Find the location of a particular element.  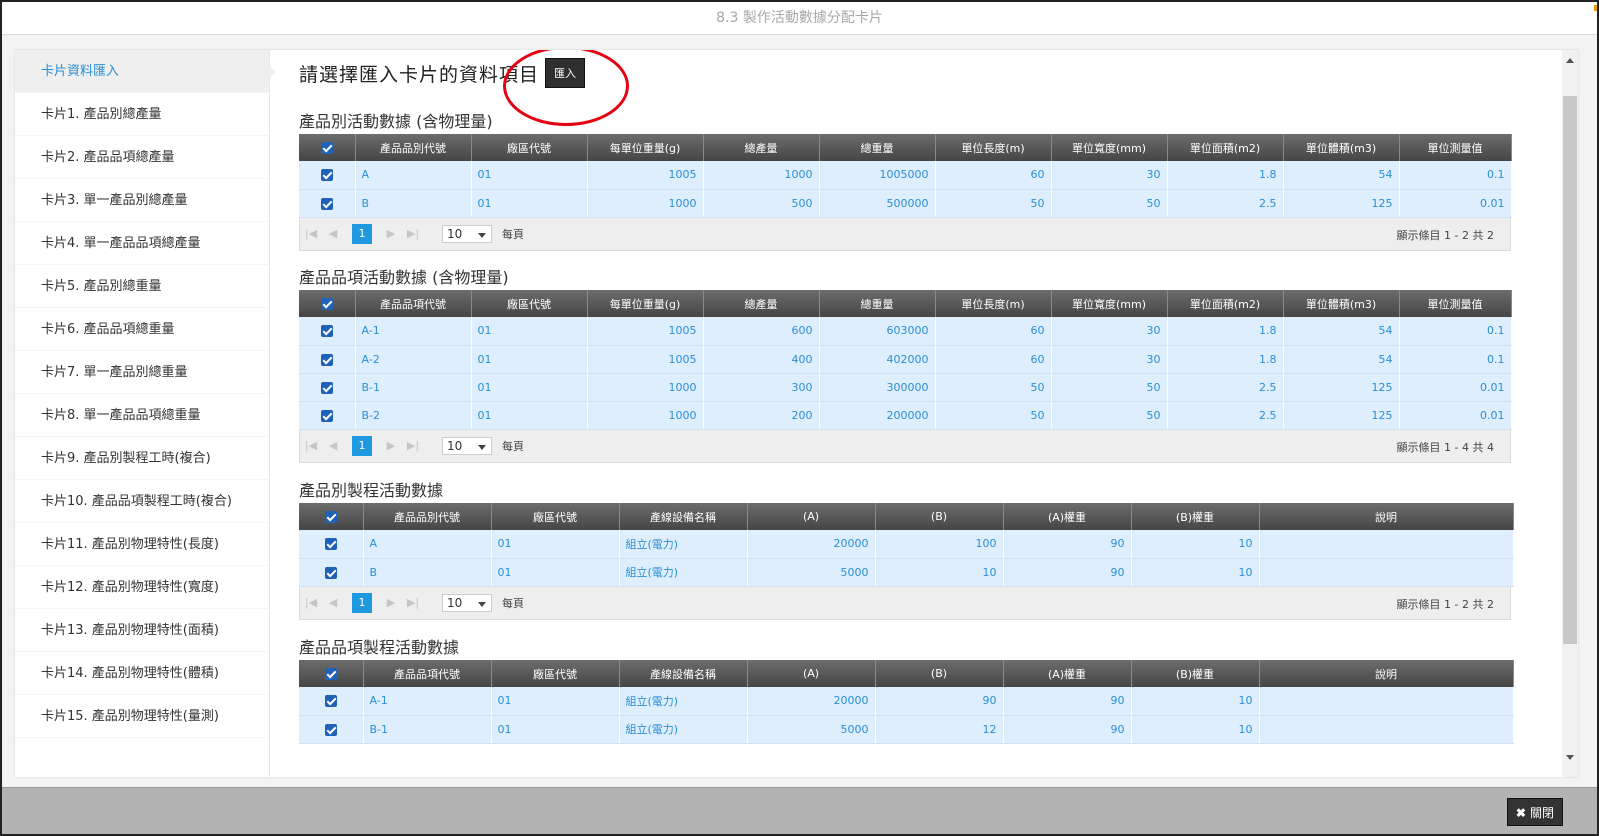

scroll-thumb is located at coordinates (1570, 370).